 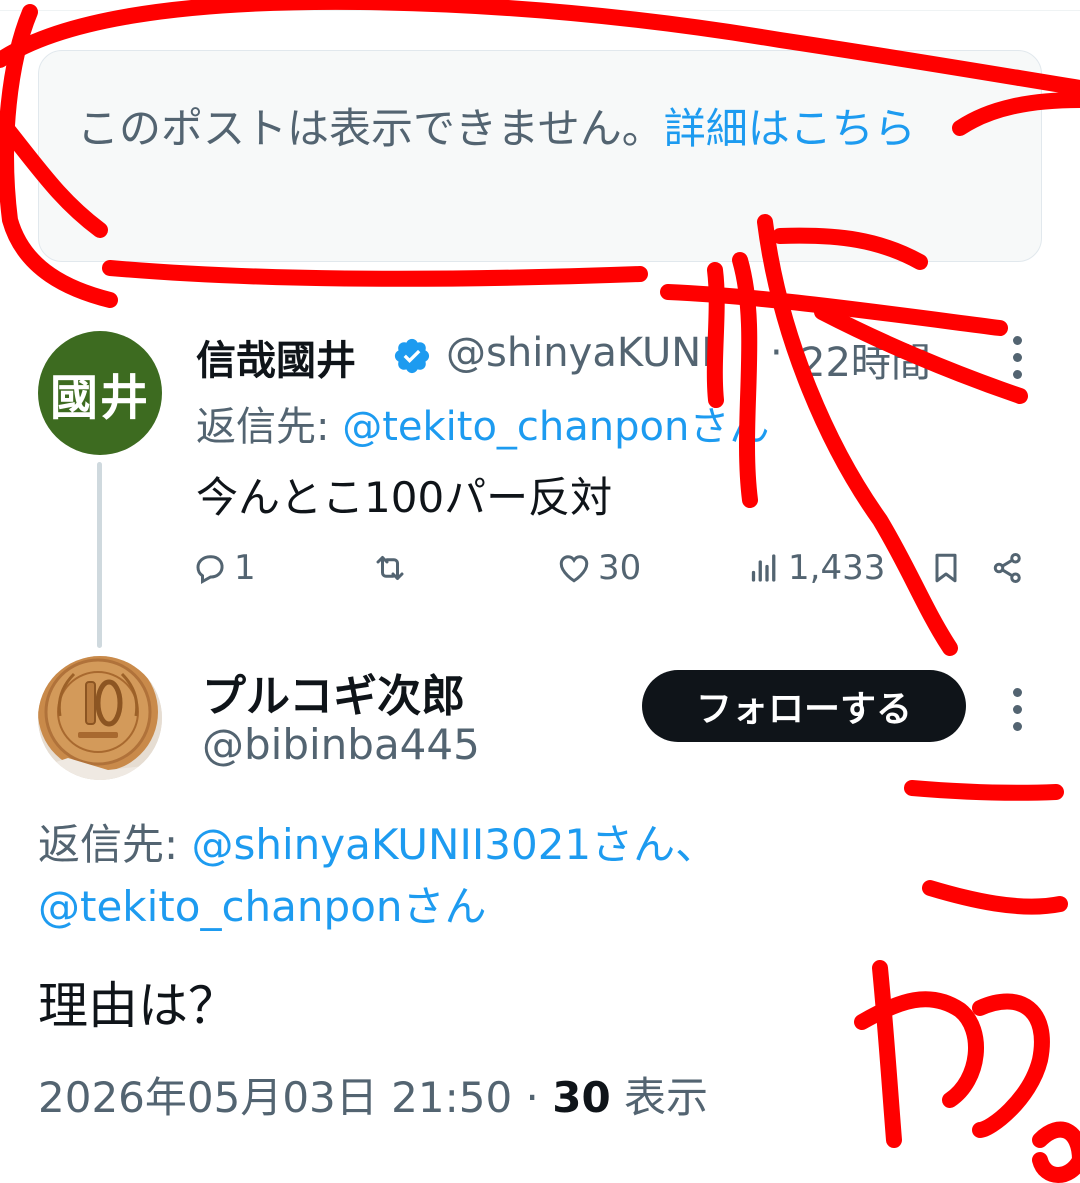 What do you see at coordinates (804, 706) in the screenshot?
I see `follow-button: フォローする` at bounding box center [804, 706].